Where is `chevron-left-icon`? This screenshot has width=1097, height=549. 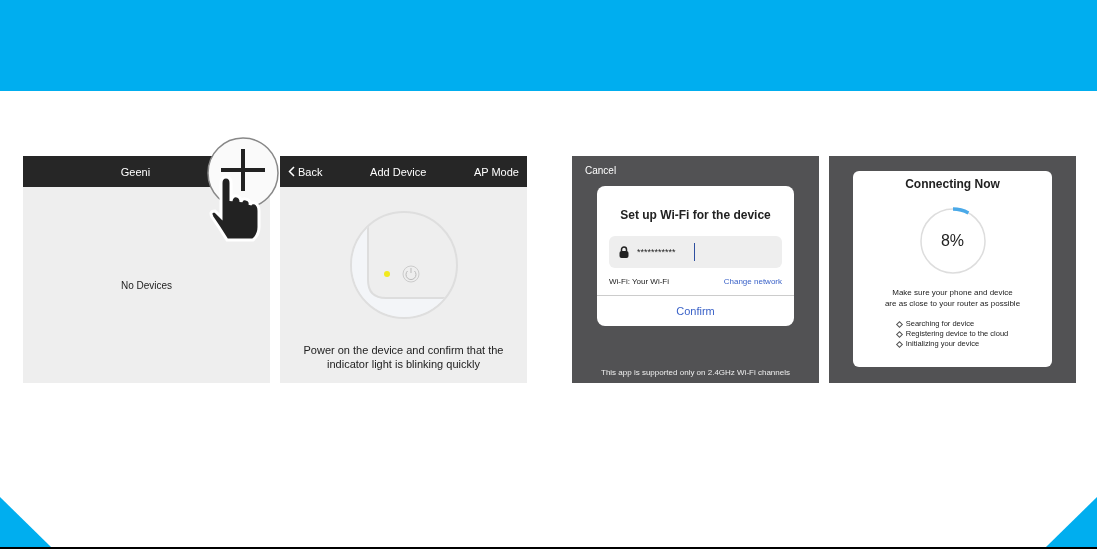 chevron-left-icon is located at coordinates (291, 171).